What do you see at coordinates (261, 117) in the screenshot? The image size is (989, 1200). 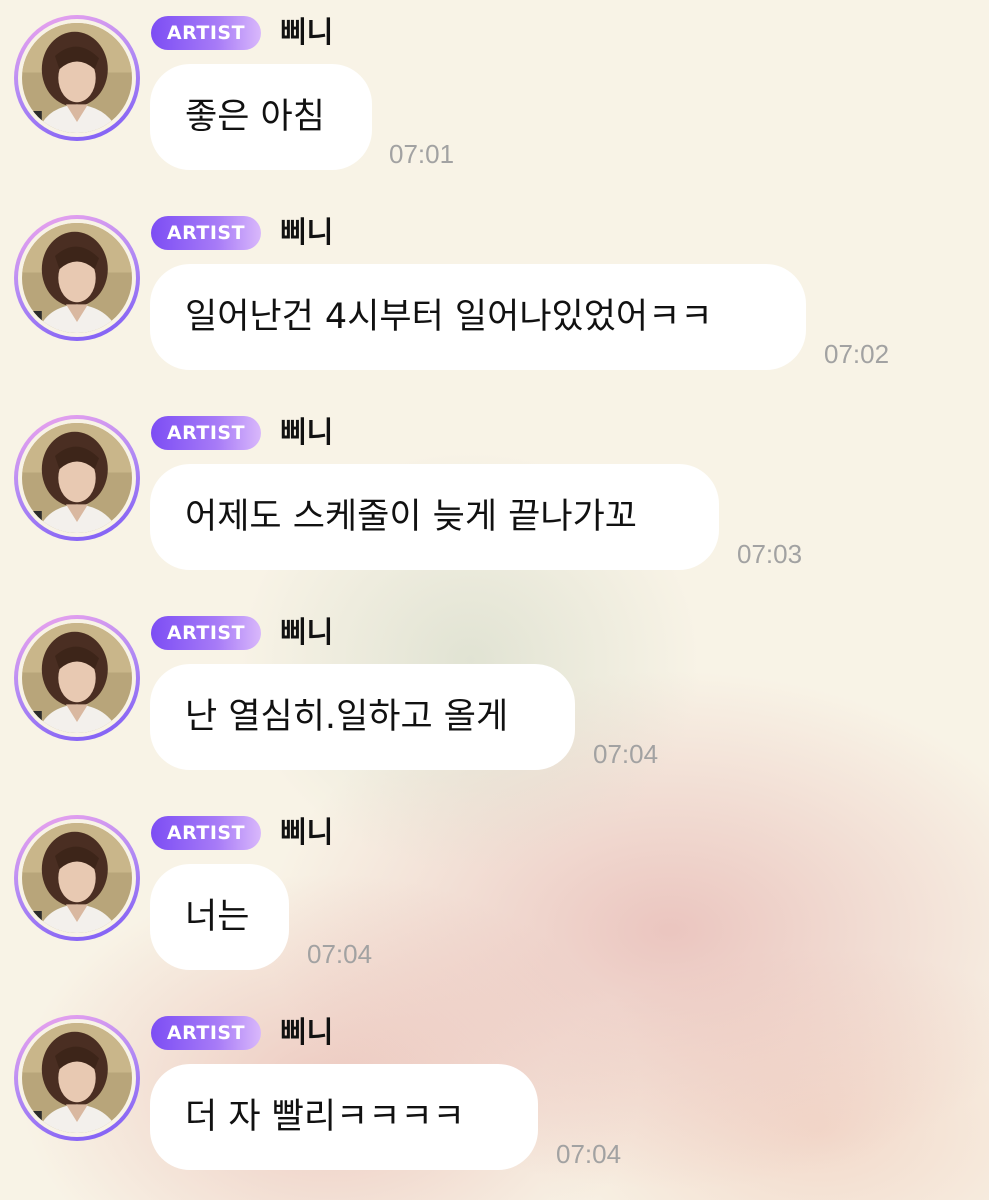 I see `message-bubble: 좋은 아침` at bounding box center [261, 117].